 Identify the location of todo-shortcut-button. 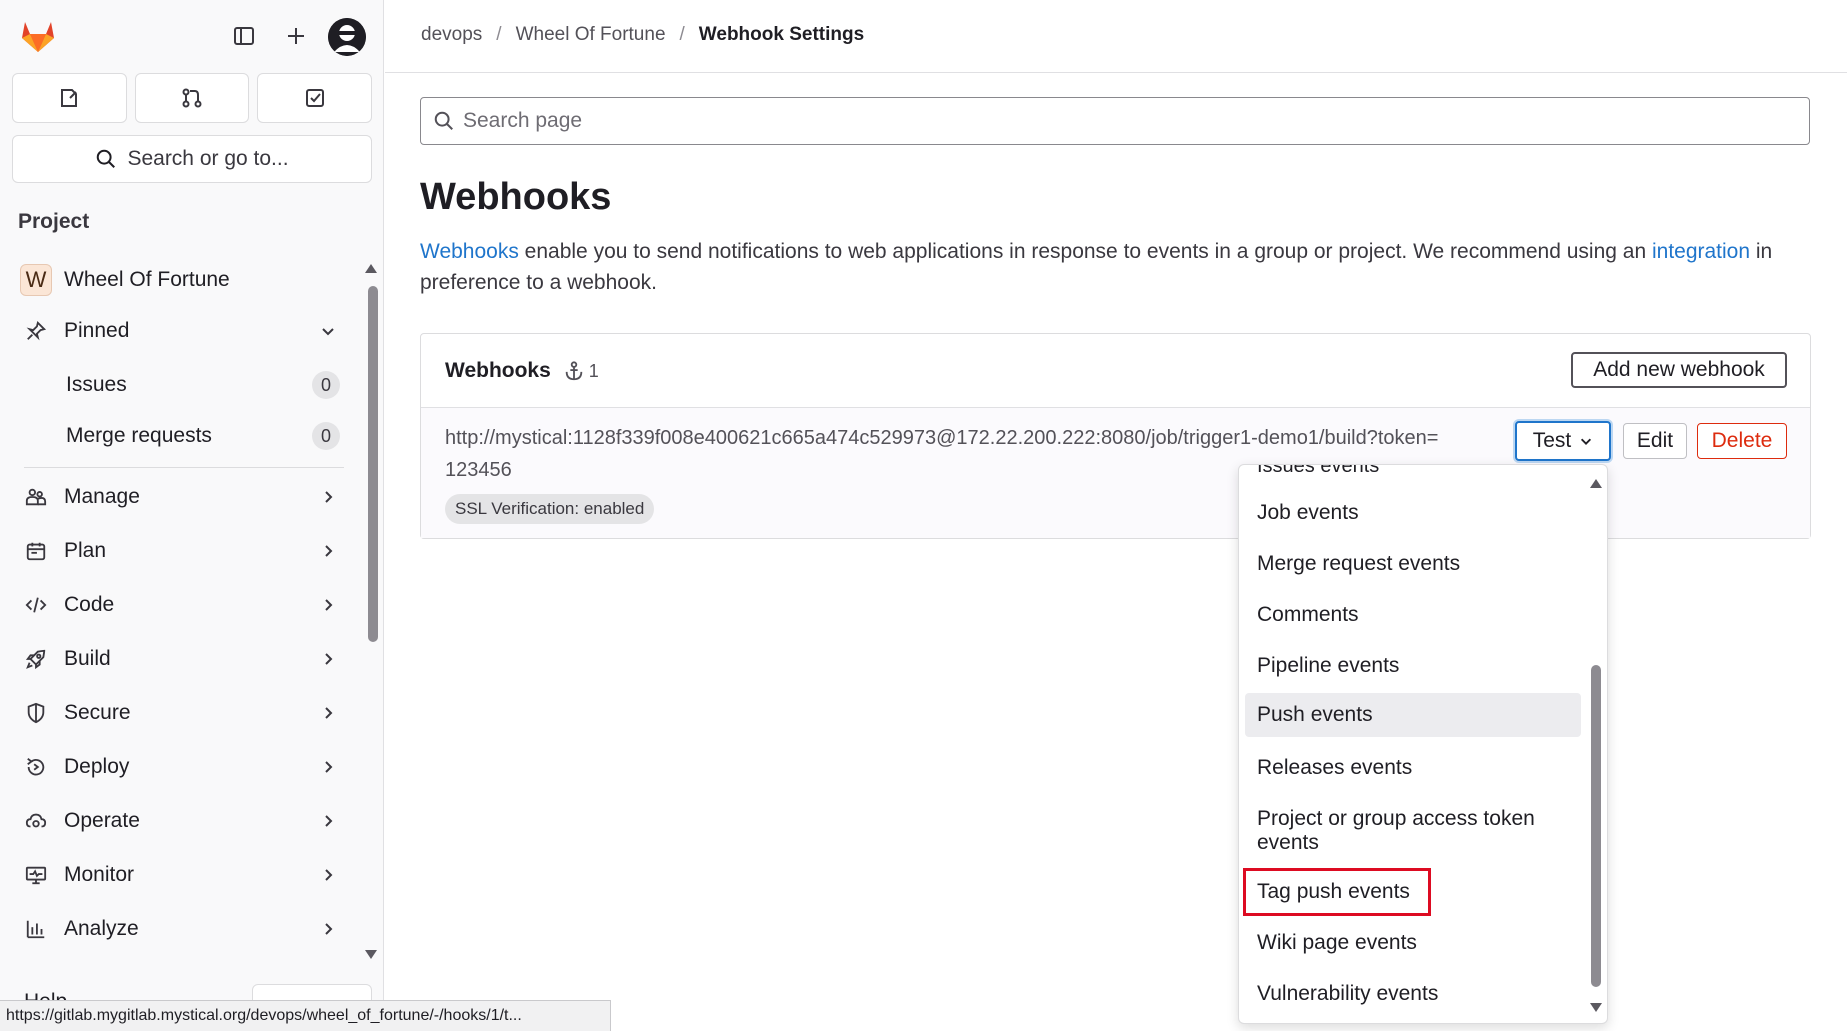
(315, 98).